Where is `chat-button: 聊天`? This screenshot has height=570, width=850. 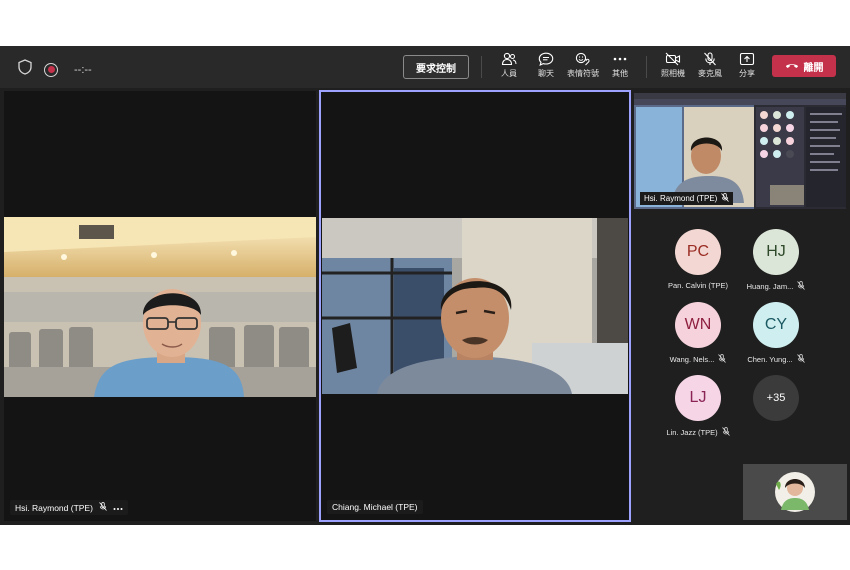
chat-button: 聊天 is located at coordinates (546, 65).